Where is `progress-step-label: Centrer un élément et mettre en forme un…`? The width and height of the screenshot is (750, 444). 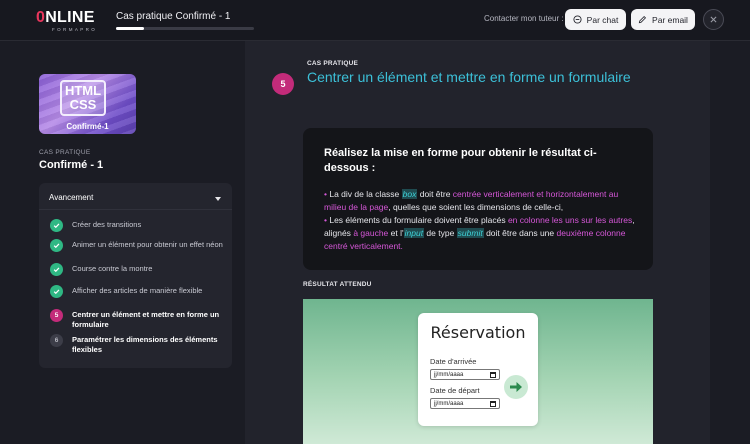
progress-step-label: Centrer un élément et mettre en forme un… is located at coordinates (146, 319).